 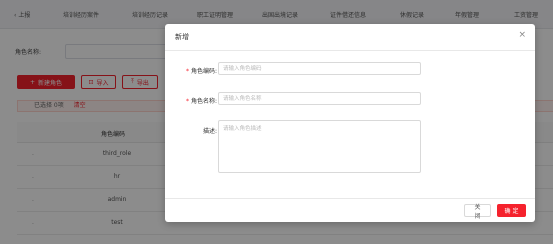 I want to click on confirm-button: 确 定, so click(x=511, y=210).